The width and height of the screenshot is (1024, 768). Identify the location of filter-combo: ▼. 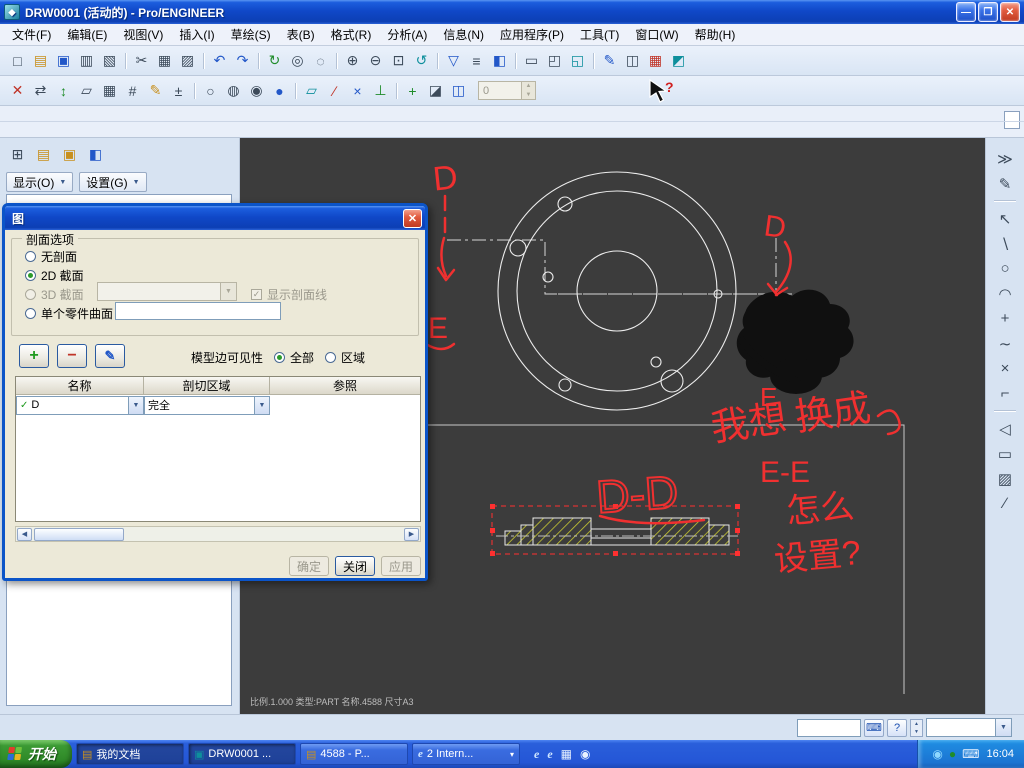
(969, 727).